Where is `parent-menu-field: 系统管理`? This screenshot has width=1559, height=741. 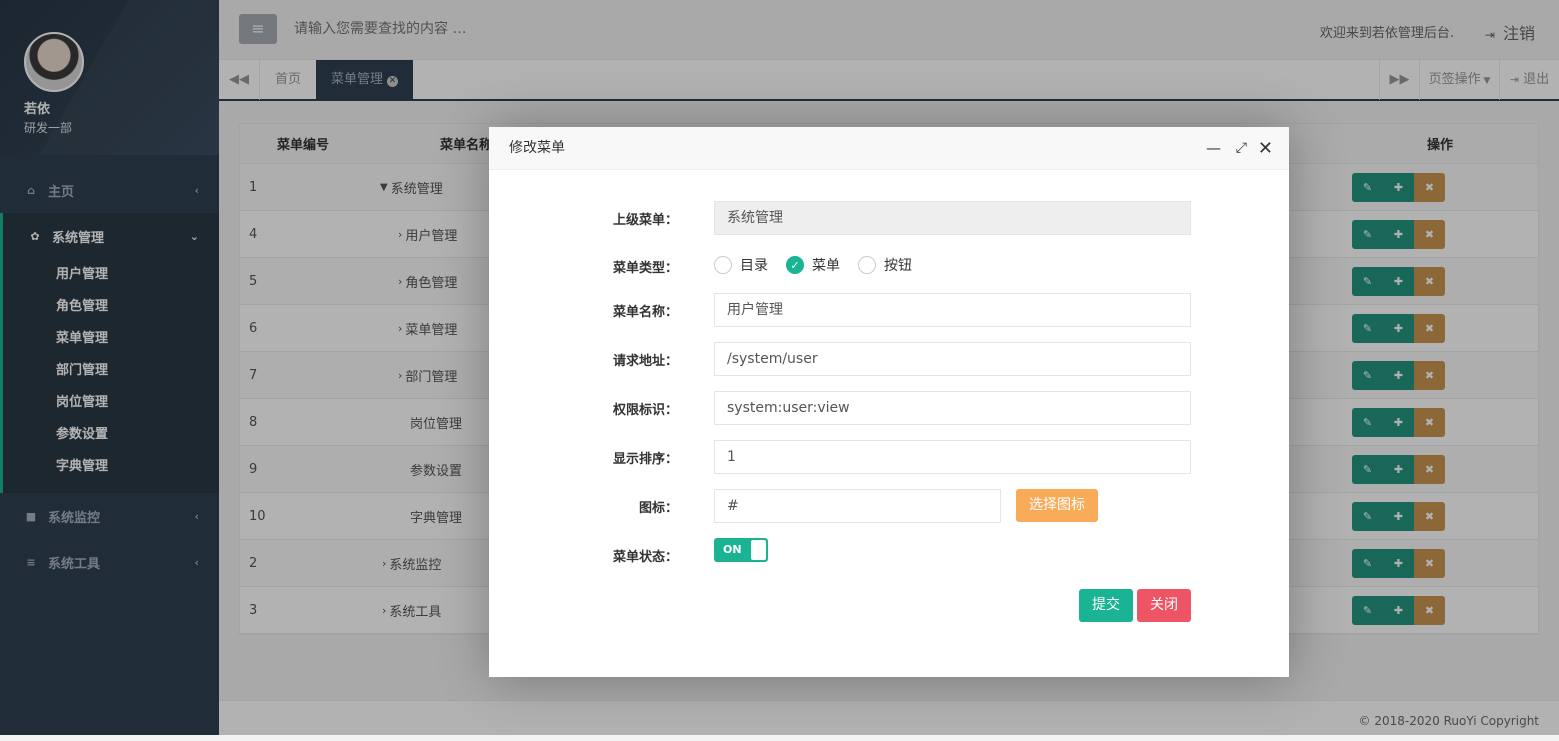
parent-menu-field: 系统管理 is located at coordinates (952, 218).